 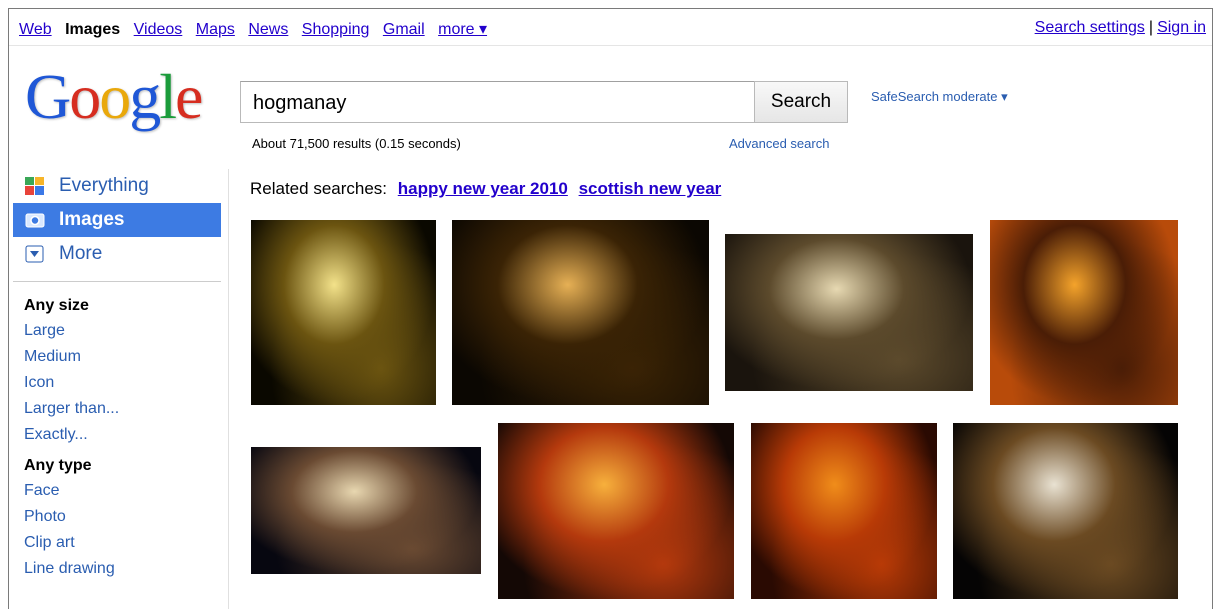 I want to click on nav-videos-link: Videos, so click(x=158, y=29).